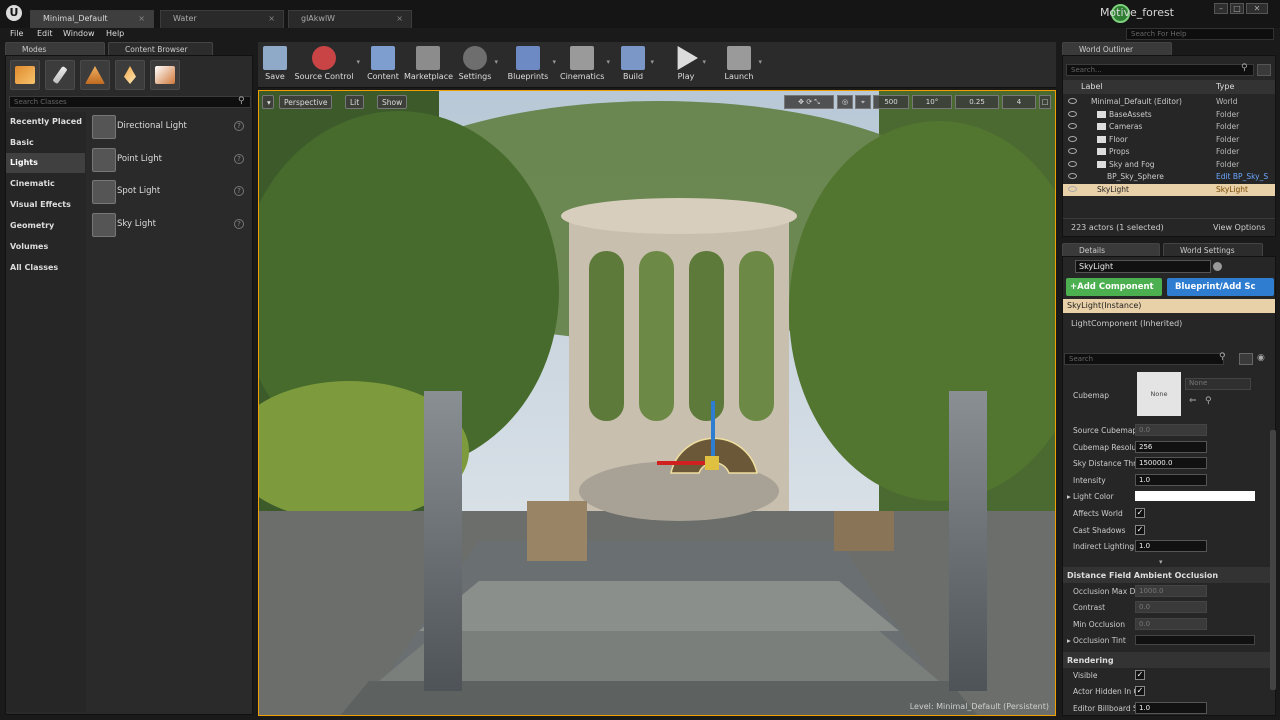 This screenshot has height=720, width=1280. Describe the element at coordinates (169, 161) in the screenshot. I see `item-point-light: Point Light?` at that location.